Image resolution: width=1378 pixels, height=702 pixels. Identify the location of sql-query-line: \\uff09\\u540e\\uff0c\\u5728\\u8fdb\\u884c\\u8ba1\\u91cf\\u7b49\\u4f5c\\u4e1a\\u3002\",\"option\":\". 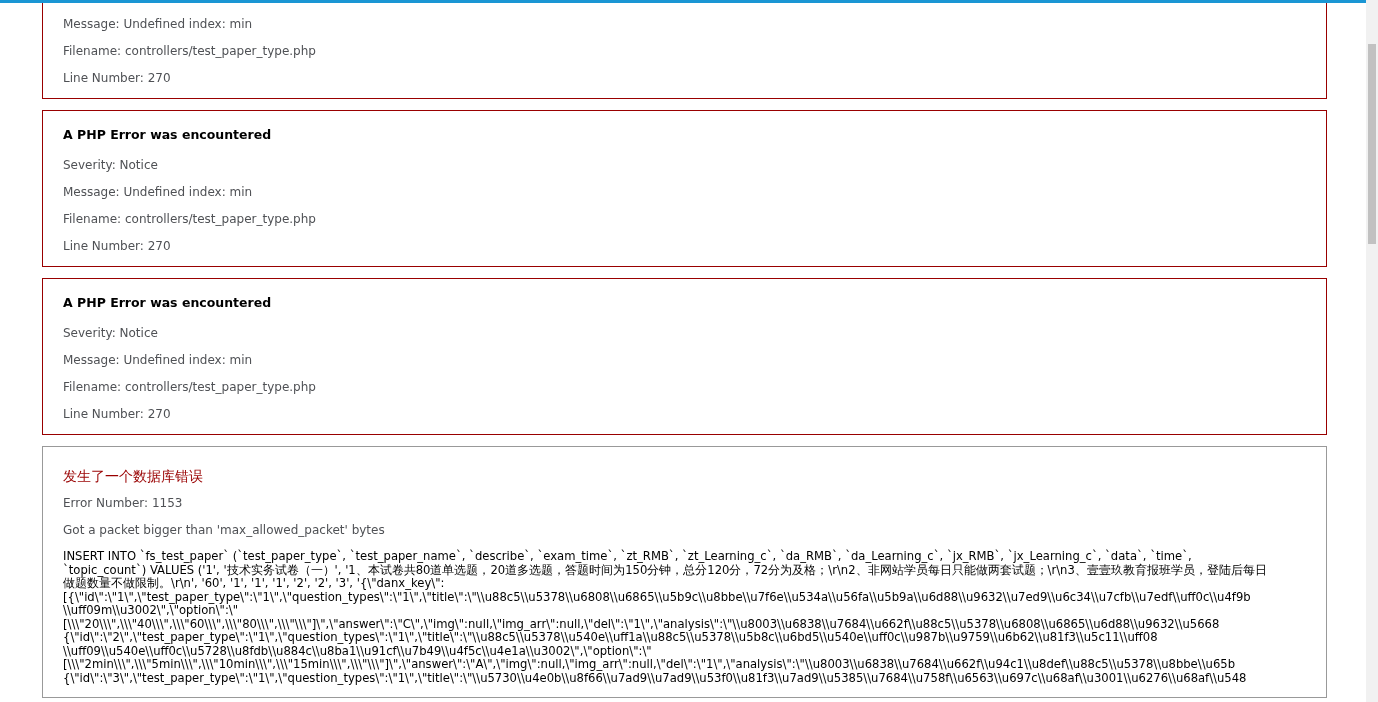
(357, 651).